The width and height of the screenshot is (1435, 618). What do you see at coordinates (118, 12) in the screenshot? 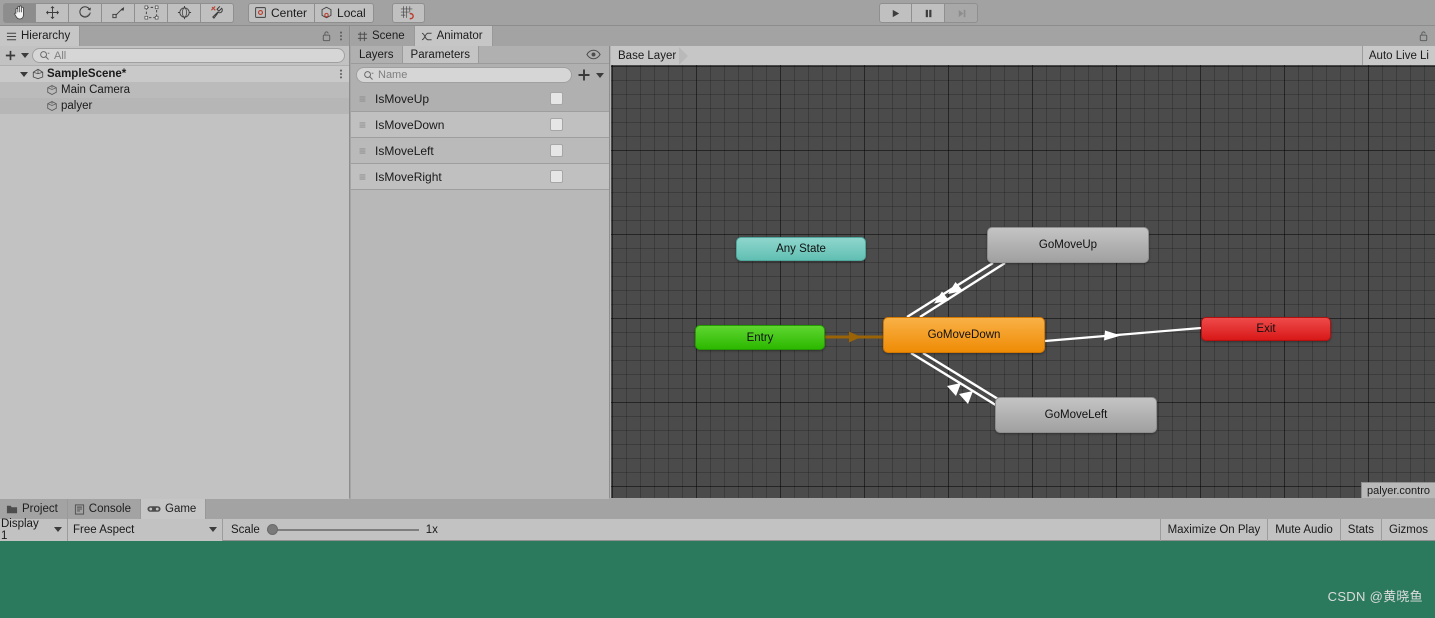
I see `scale-tool-button` at bounding box center [118, 12].